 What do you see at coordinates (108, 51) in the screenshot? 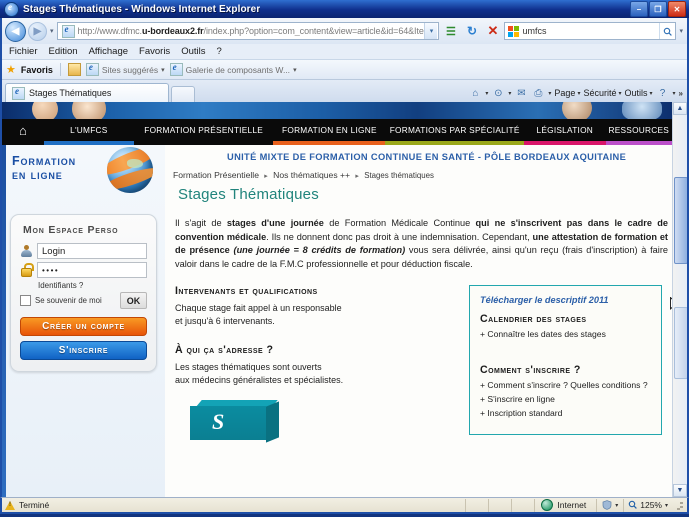
I see `menu-item-affichage: Affichage` at bounding box center [108, 51].